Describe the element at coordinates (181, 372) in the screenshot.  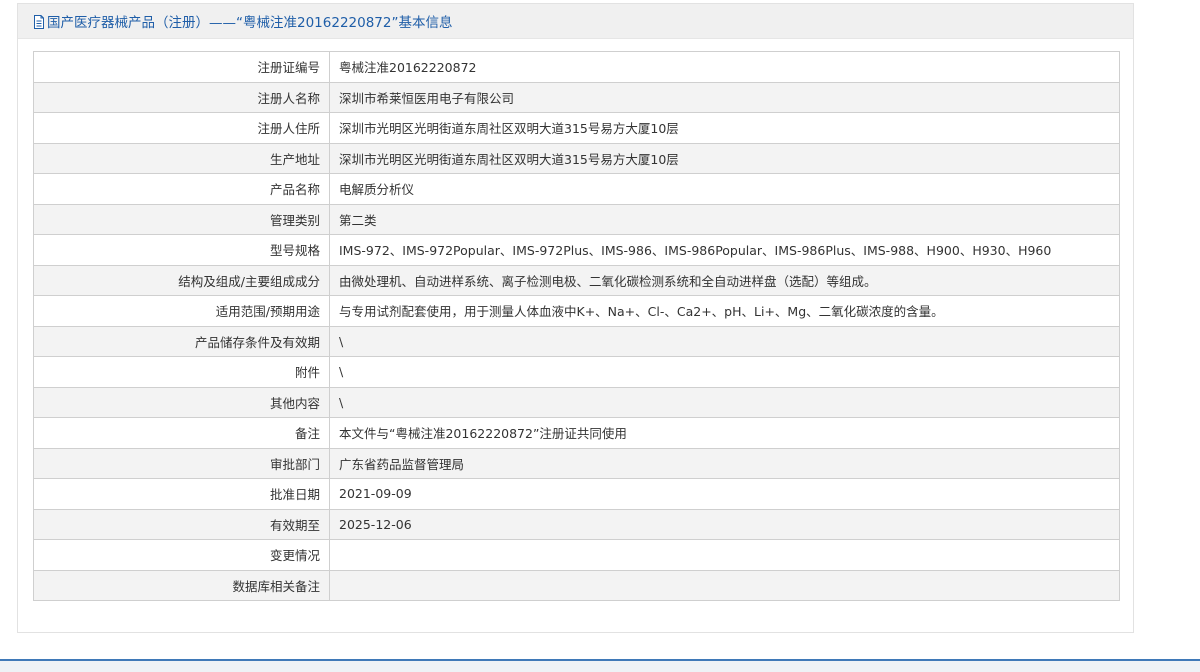
I see `row-label: 附件` at that location.